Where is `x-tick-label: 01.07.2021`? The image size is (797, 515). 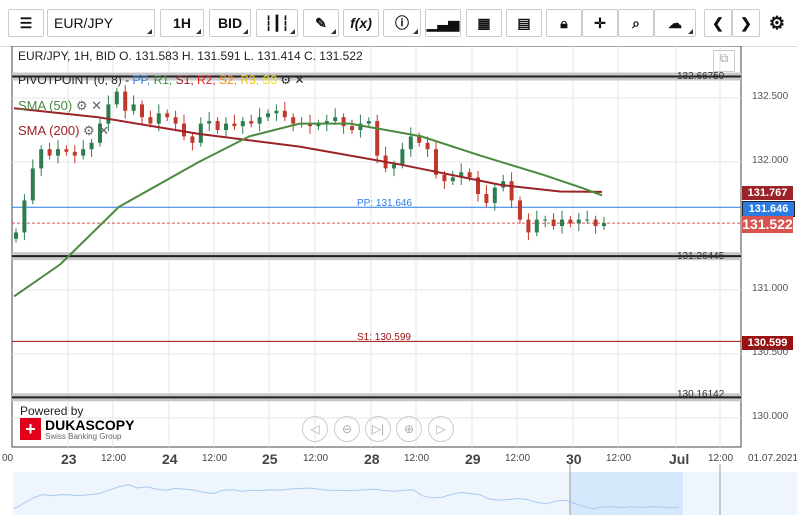 x-tick-label: 01.07.2021 is located at coordinates (772, 458).